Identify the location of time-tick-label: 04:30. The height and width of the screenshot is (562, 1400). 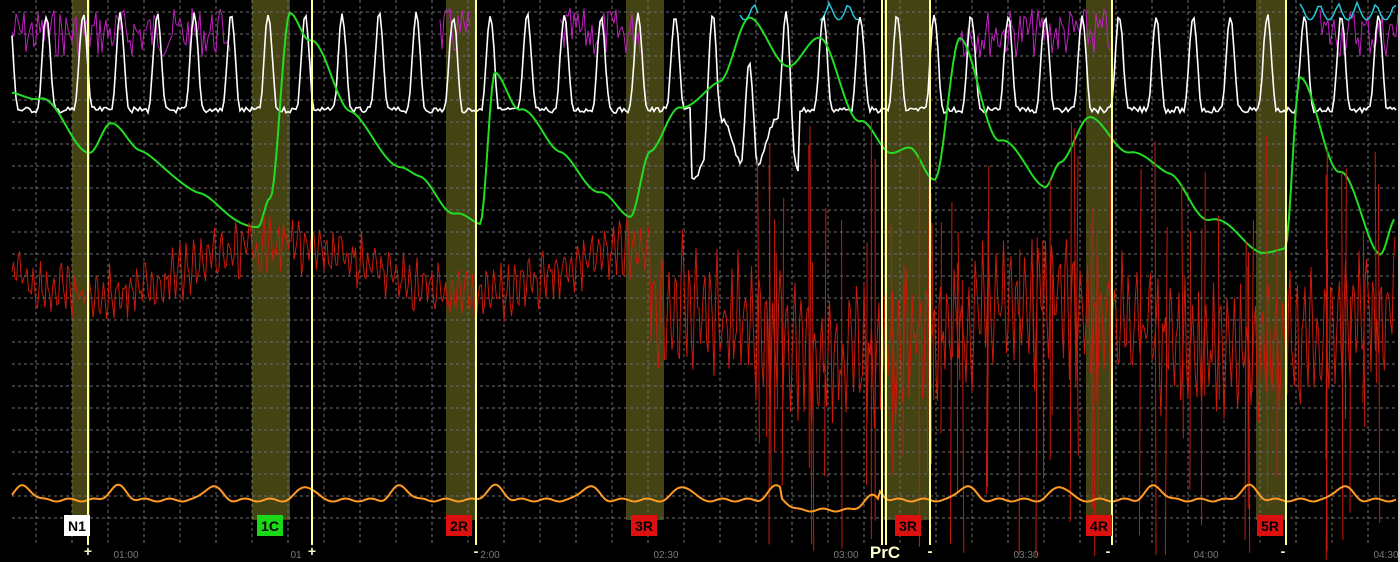
(1385, 555).